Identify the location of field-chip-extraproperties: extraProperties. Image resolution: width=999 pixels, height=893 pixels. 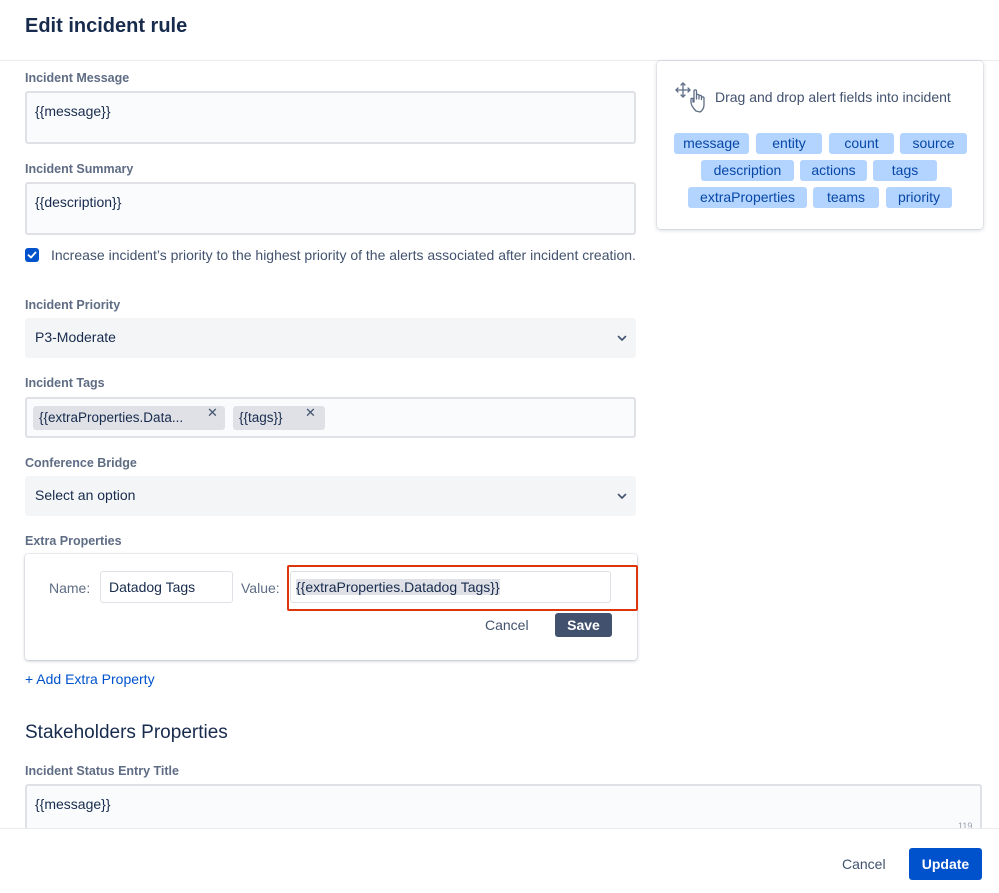
(747, 197).